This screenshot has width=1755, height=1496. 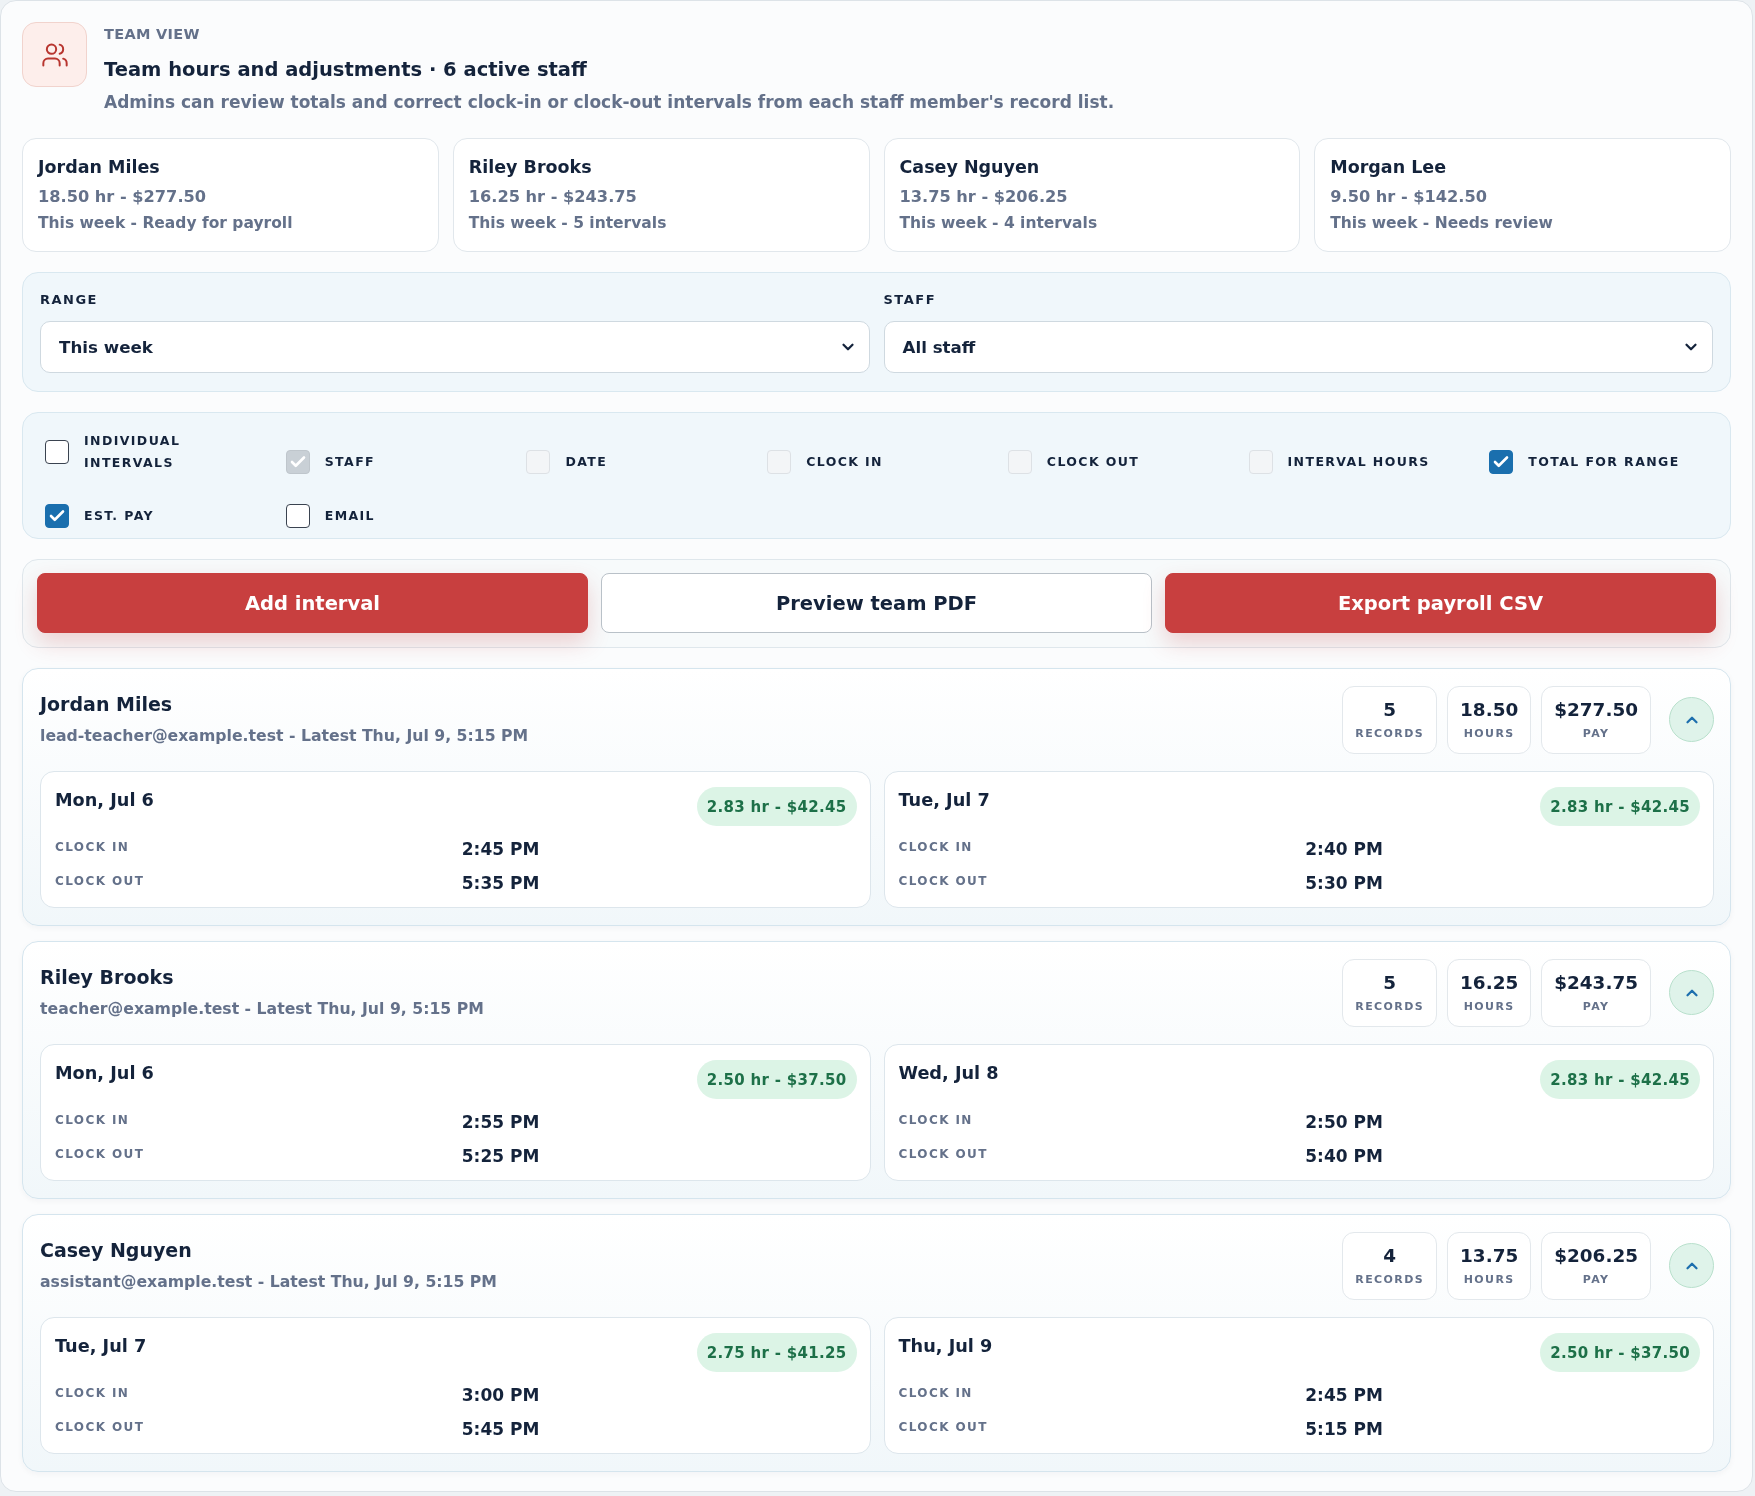 What do you see at coordinates (1388, 167) in the screenshot?
I see `staff-name: Morgan Lee` at bounding box center [1388, 167].